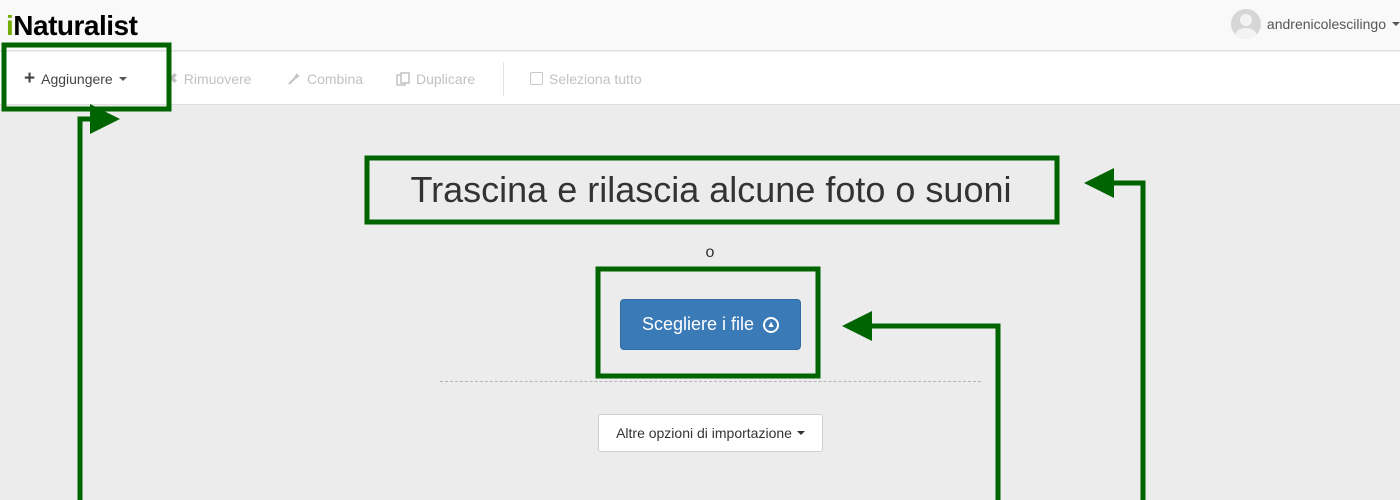  Describe the element at coordinates (1115, 334) in the screenshot. I see `arrow-to-drop-title` at that location.